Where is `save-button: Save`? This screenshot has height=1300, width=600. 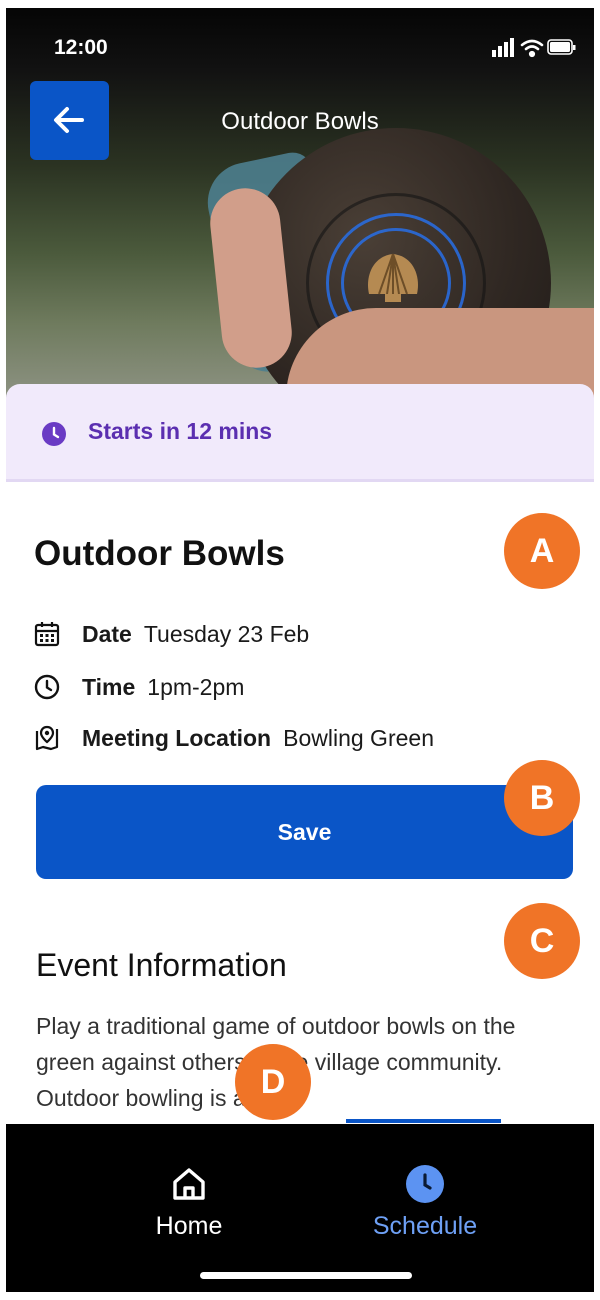 save-button: Save is located at coordinates (304, 832).